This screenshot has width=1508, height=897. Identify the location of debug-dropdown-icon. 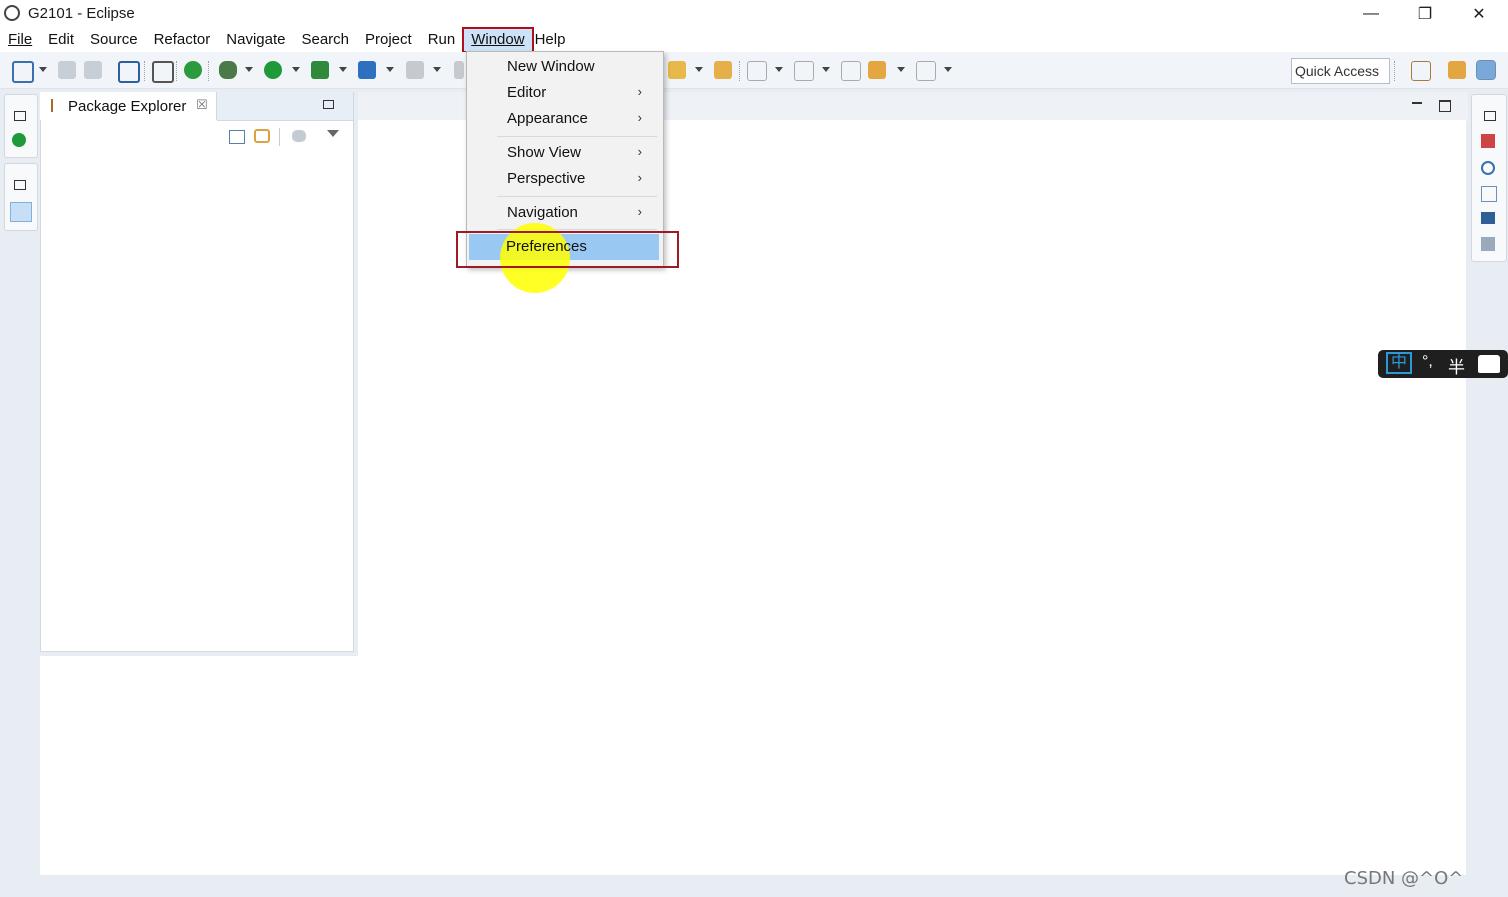
(249, 69).